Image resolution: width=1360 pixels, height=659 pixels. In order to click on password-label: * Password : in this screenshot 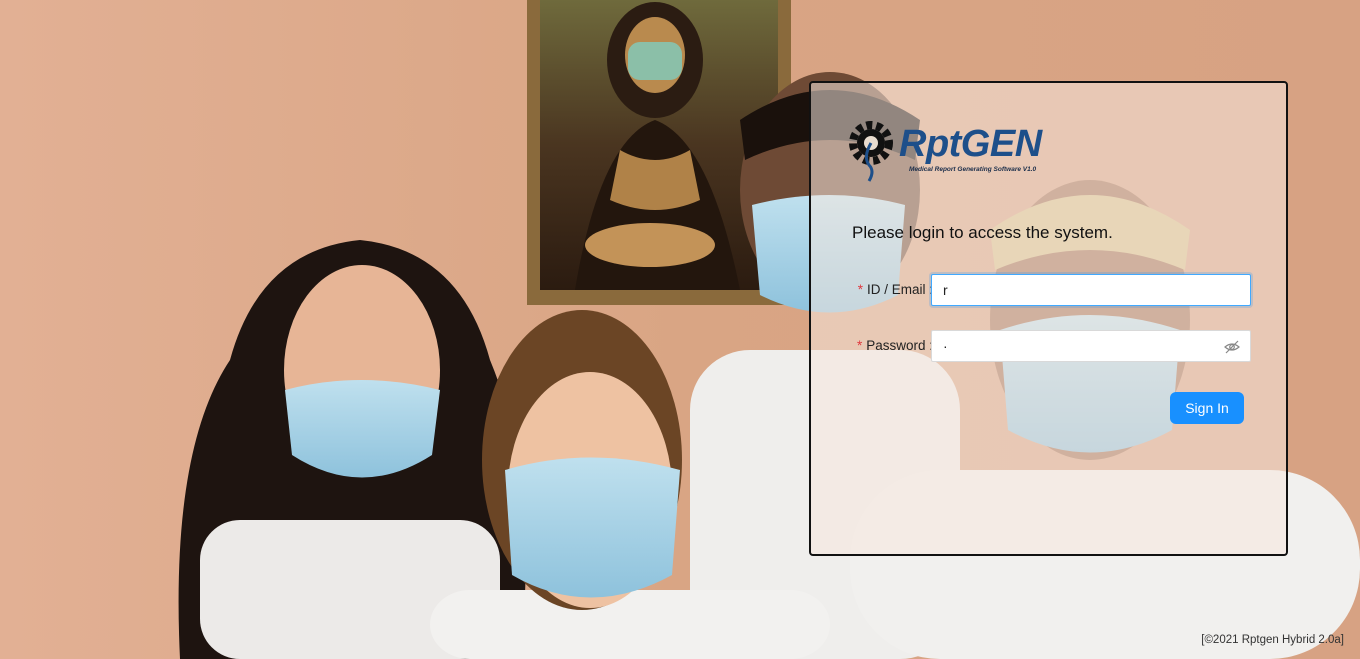, I will do `click(895, 345)`.